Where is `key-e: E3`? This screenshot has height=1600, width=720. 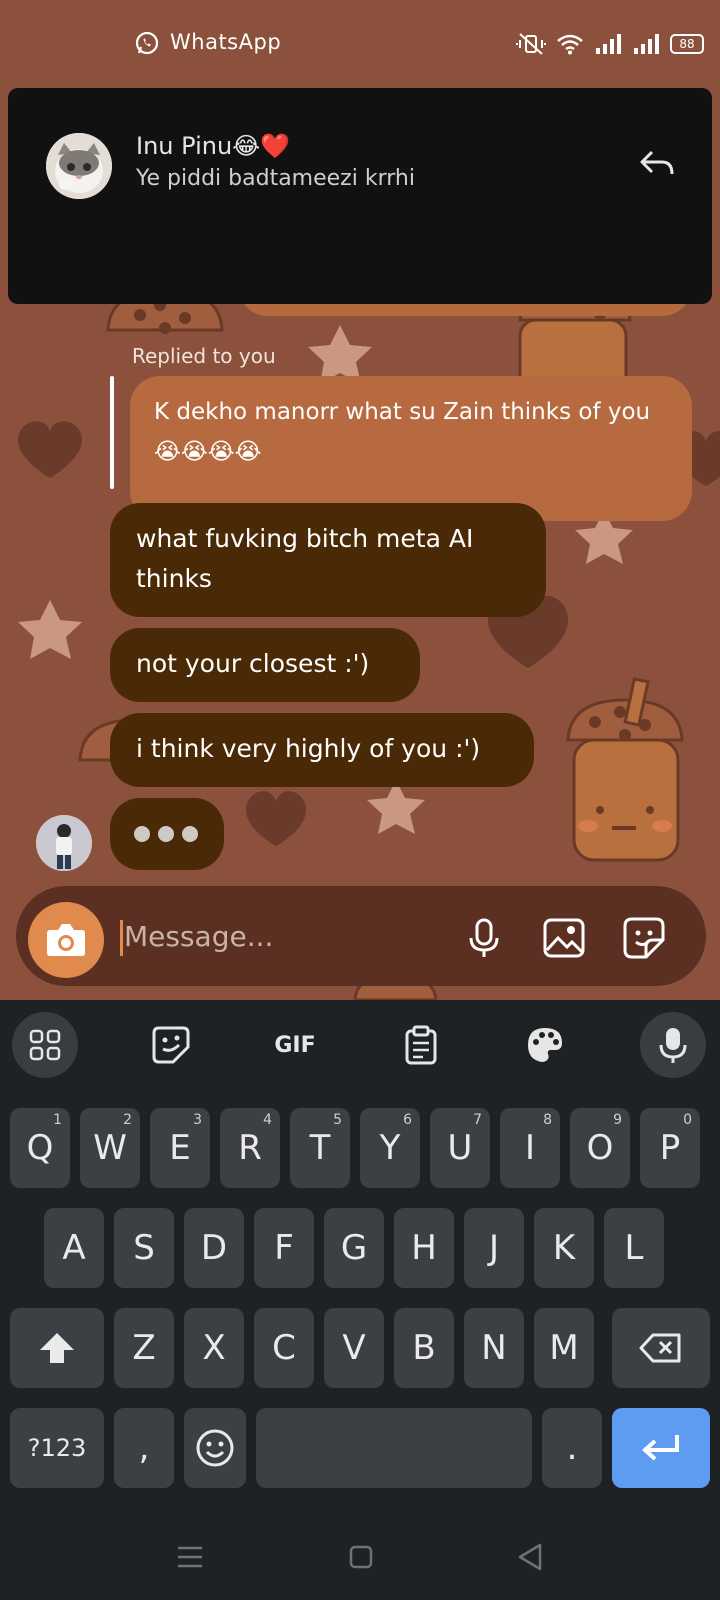
key-e: E3 is located at coordinates (180, 1148).